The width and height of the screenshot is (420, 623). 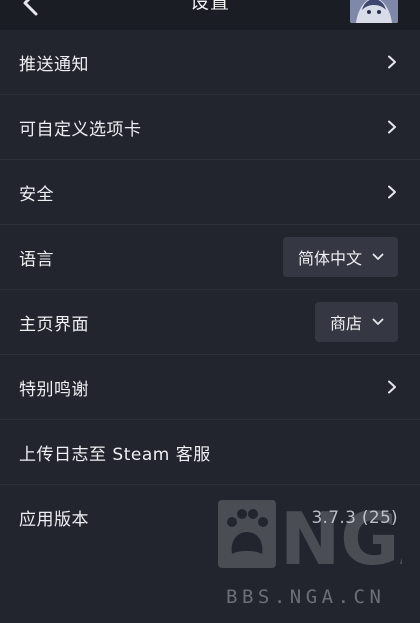 I want to click on settings-item-label: 应用版本, so click(x=54, y=520).